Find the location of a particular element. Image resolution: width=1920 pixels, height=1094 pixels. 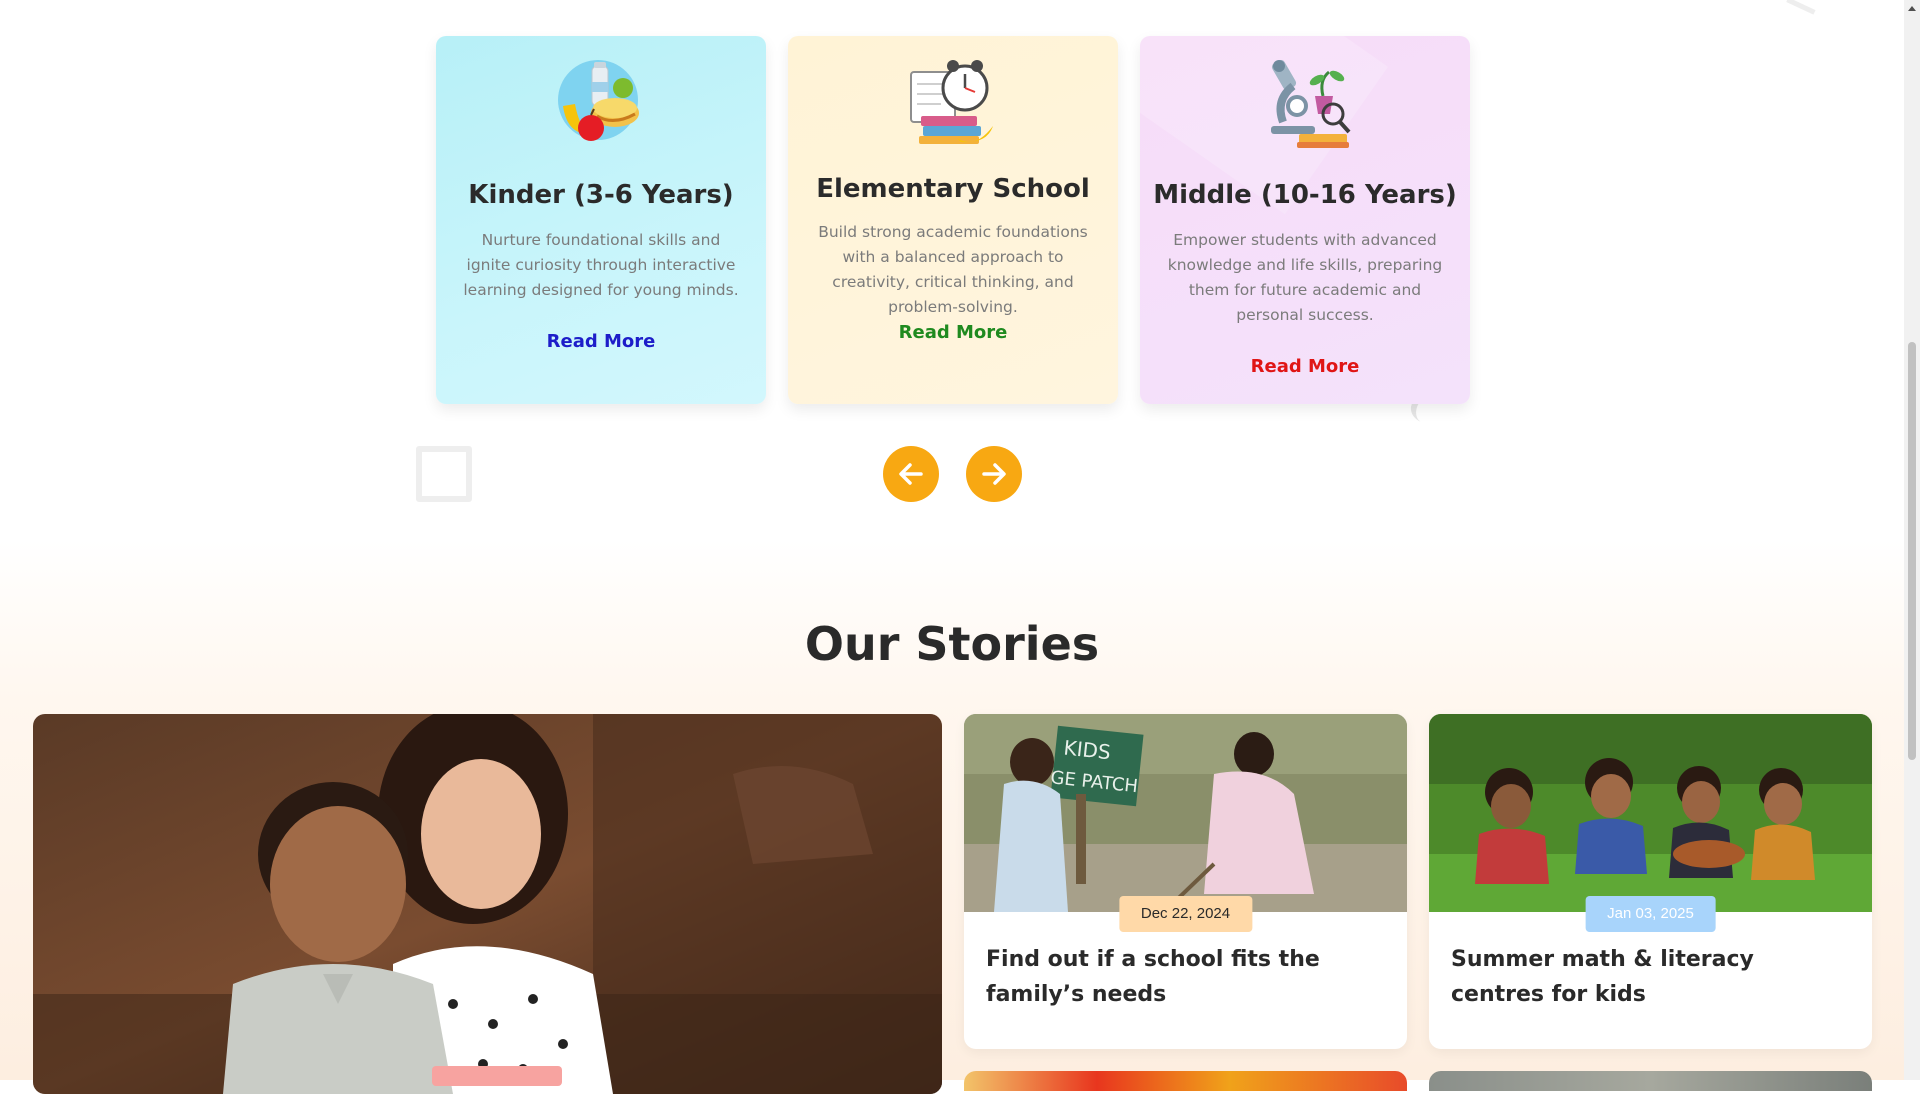

arrow-right-icon is located at coordinates (994, 474).